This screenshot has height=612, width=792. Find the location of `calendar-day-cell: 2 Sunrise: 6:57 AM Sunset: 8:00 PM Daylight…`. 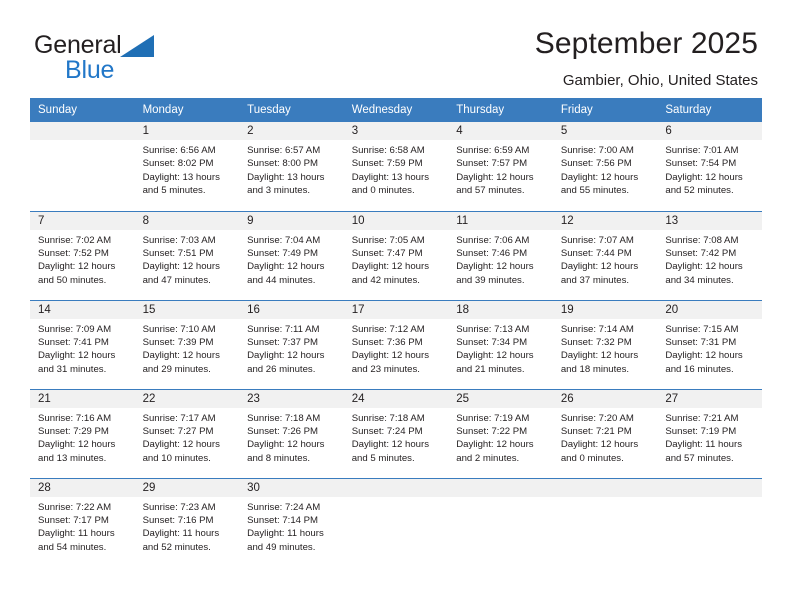

calendar-day-cell: 2 Sunrise: 6:57 AM Sunset: 8:00 PM Daylight… is located at coordinates (291, 166).